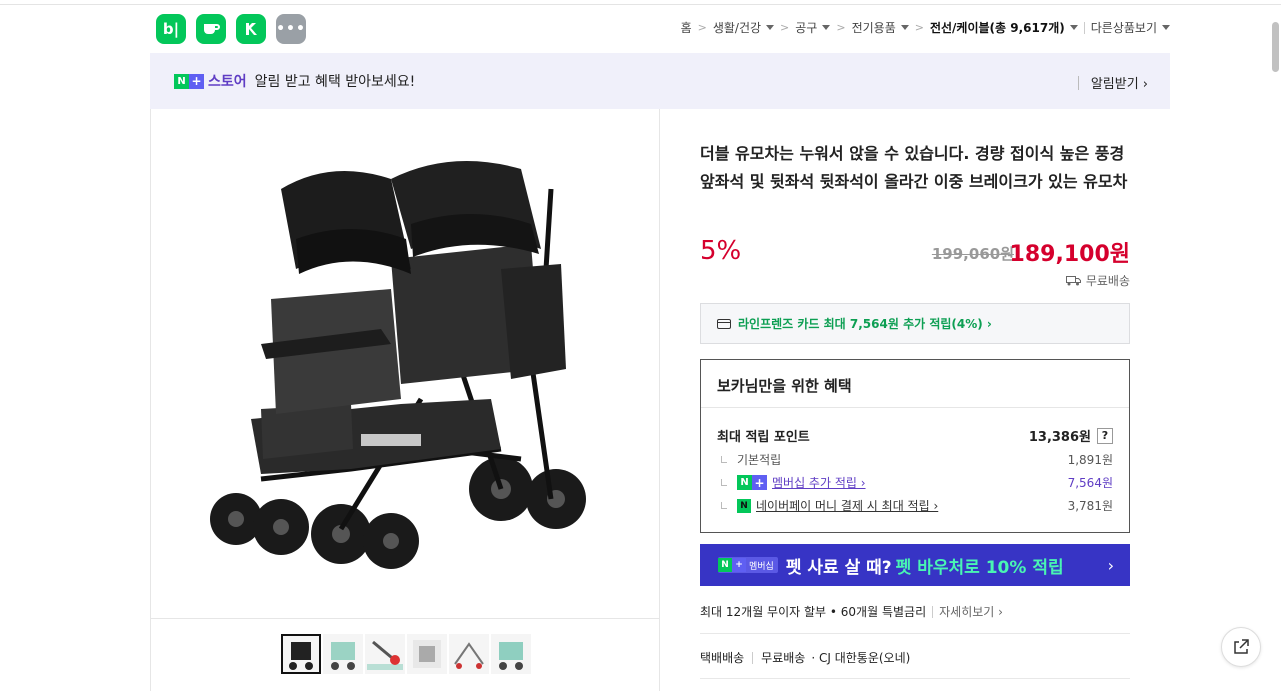 Image resolution: width=1281 pixels, height=691 pixels. I want to click on naverpay-points-row: N 네이버페이 머니 결제 시 최대 적립 › 3,781원, so click(915, 505).